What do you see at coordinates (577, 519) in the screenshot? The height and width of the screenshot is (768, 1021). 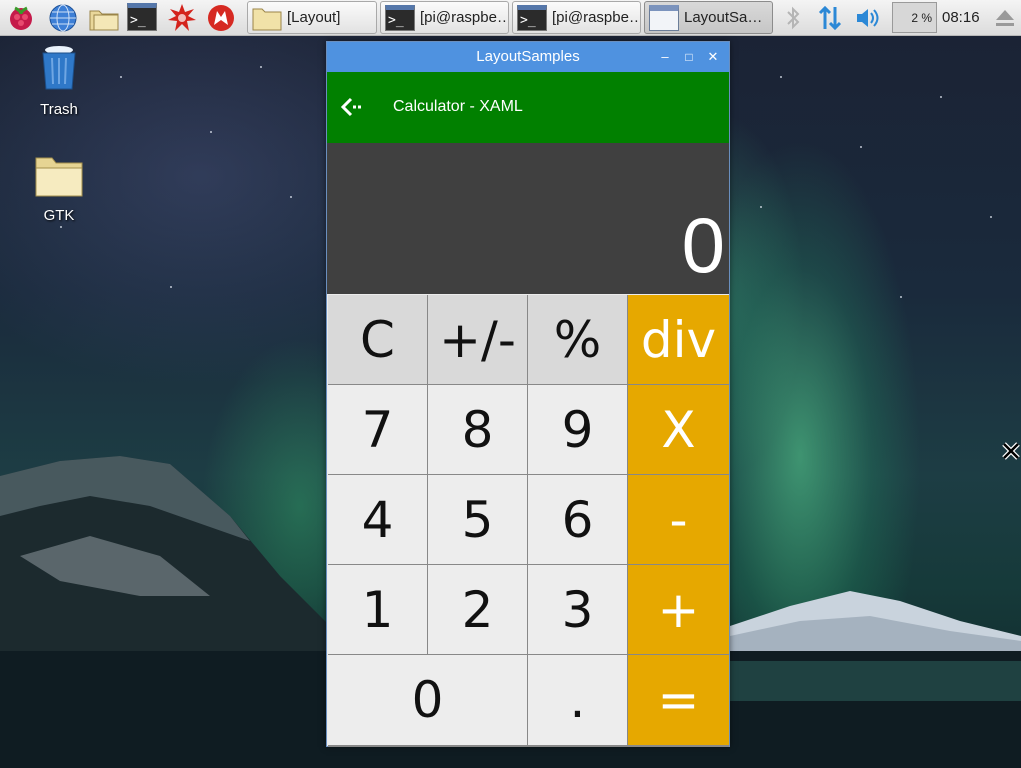 I see `digit-6-button: 6` at bounding box center [577, 519].